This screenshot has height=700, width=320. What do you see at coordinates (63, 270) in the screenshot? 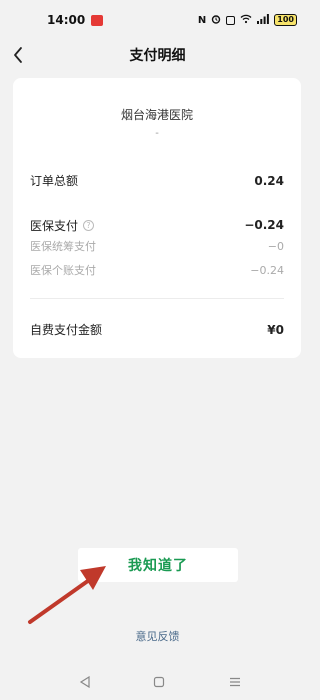
I see `insurance-personal-label: 医保个账支付` at bounding box center [63, 270].